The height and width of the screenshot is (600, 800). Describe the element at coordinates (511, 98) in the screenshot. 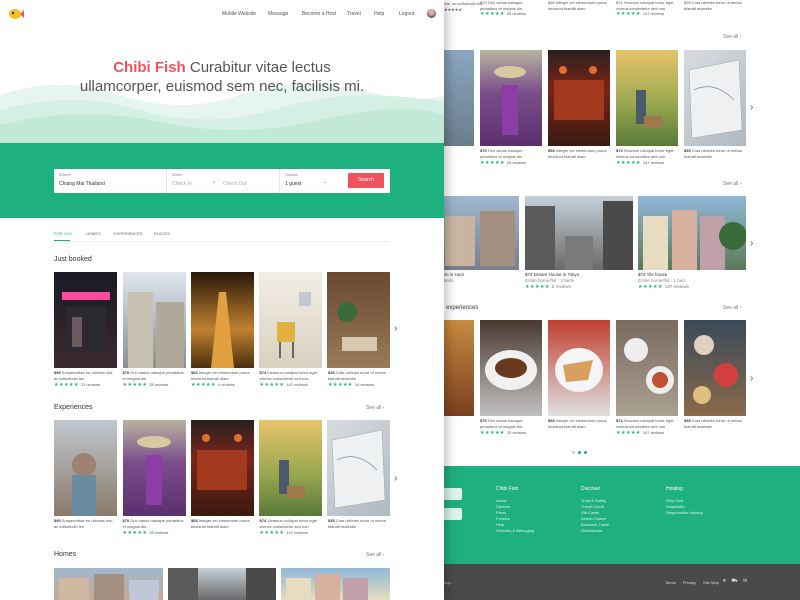

I see `back-photo-lady` at that location.